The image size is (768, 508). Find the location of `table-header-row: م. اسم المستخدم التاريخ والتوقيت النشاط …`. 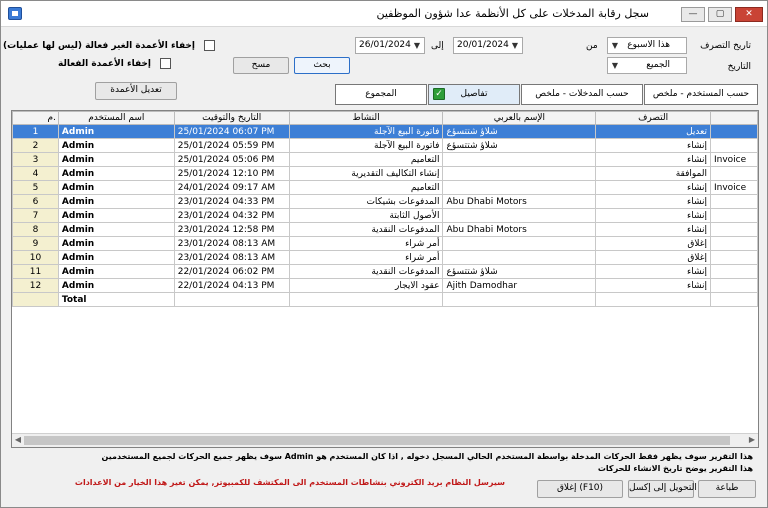

table-header-row: م. اسم المستخدم التاريخ والتوقيت النشاط … is located at coordinates (385, 118).